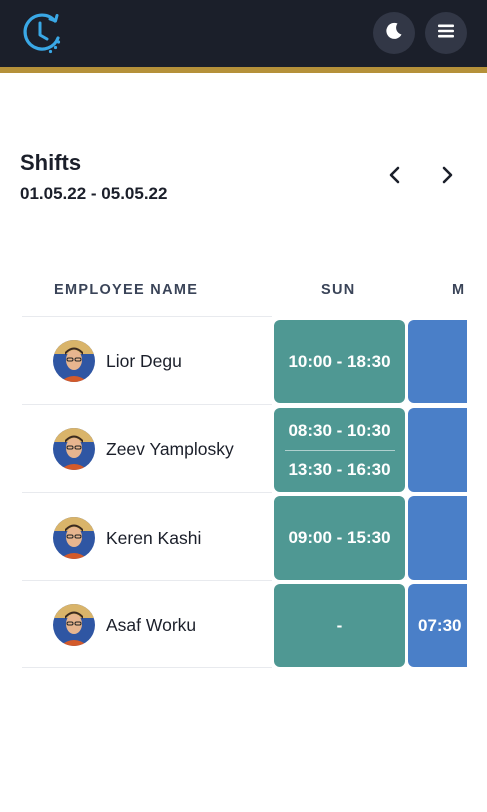  Describe the element at coordinates (154, 538) in the screenshot. I see `employee-name: Keren Kashi` at that location.